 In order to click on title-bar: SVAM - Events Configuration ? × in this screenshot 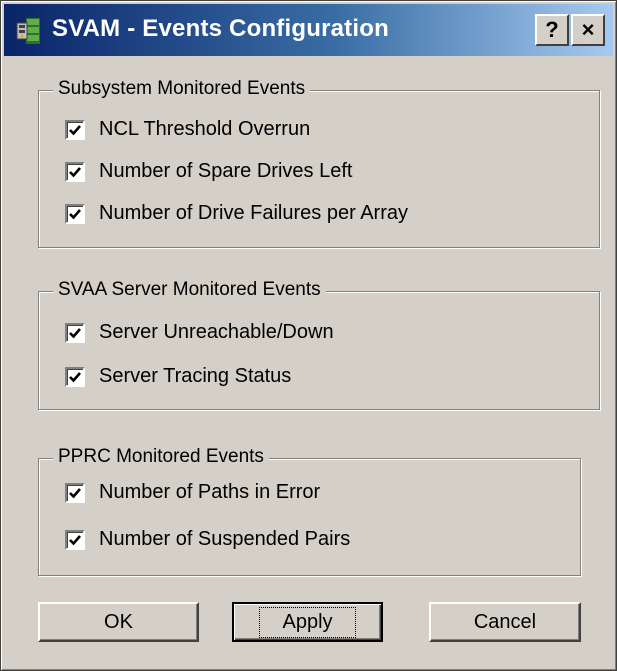, I will do `click(308, 30)`.